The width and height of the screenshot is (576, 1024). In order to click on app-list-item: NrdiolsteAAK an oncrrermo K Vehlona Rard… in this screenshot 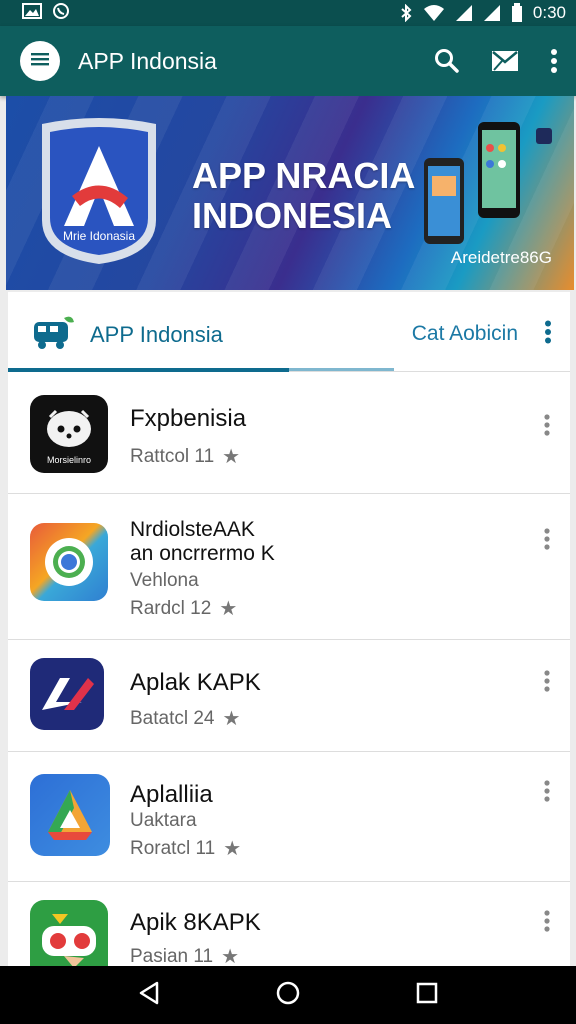, I will do `click(289, 567)`.